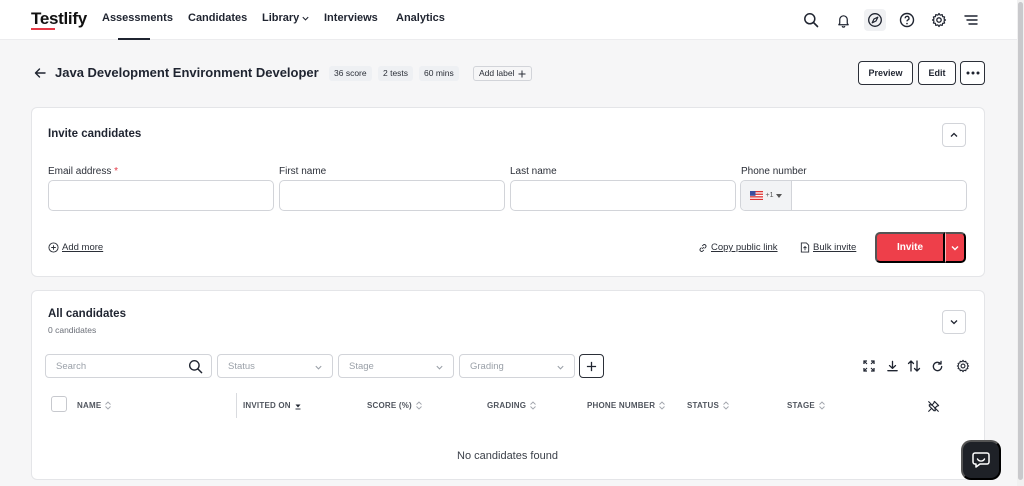 The image size is (1024, 486). Describe the element at coordinates (937, 366) in the screenshot. I see `refresh-icon` at that location.